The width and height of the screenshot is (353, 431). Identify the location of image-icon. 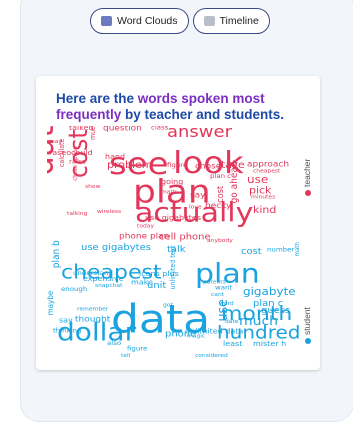
(106, 21).